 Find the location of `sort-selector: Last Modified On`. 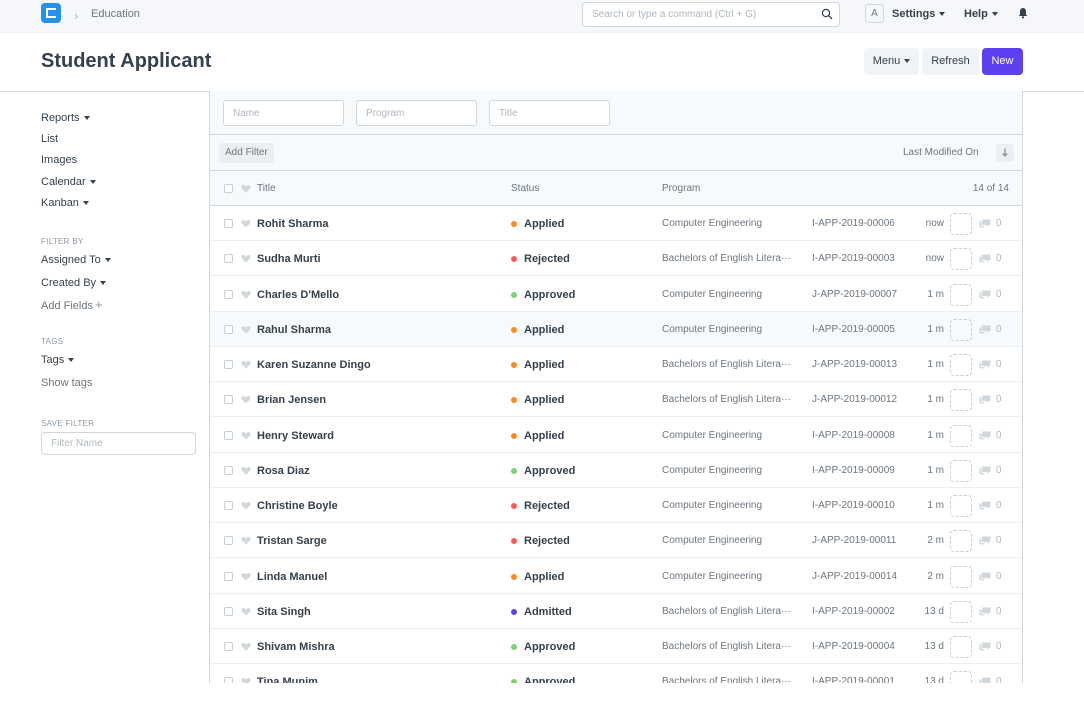

sort-selector: Last Modified On is located at coordinates (941, 152).